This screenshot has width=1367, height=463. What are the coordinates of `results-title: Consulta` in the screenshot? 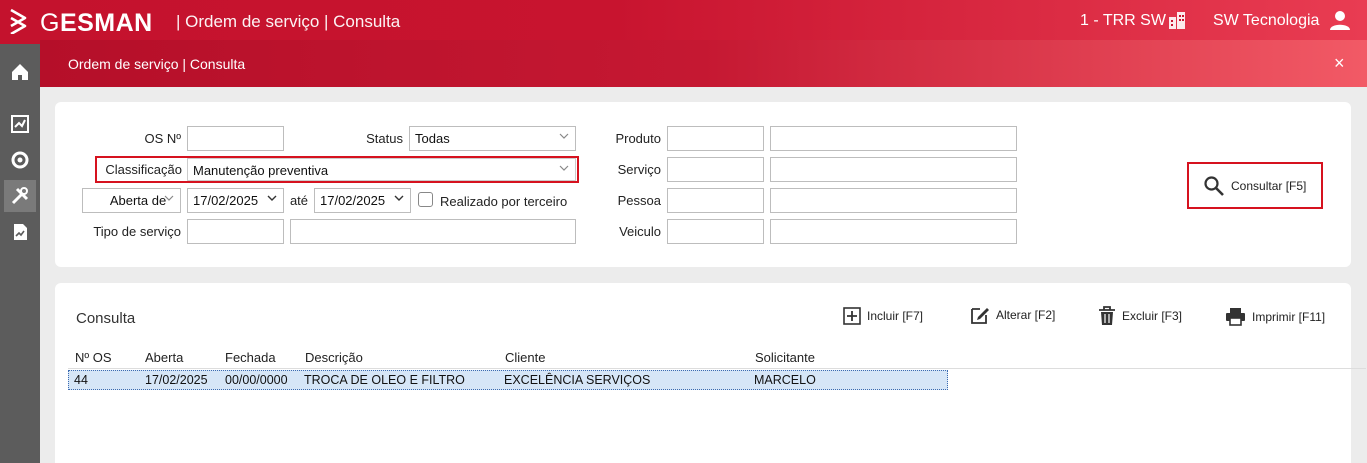 It's located at (106, 318).